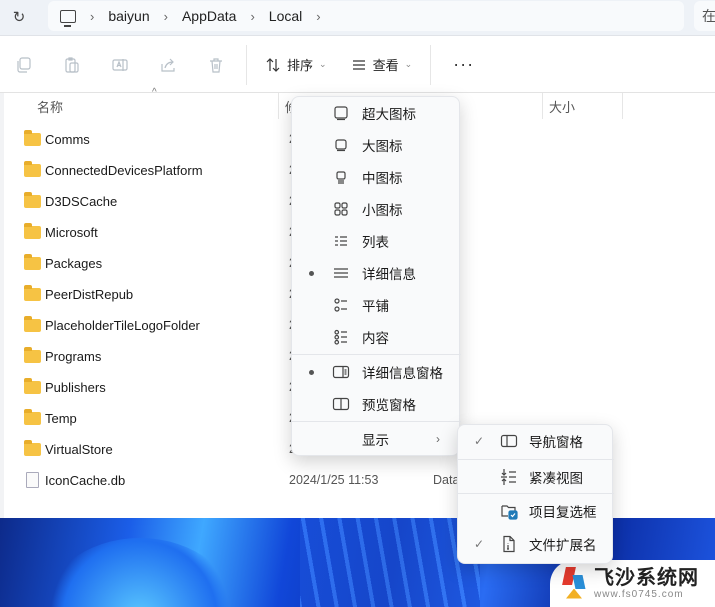 The image size is (715, 607). What do you see at coordinates (556, 478) in the screenshot?
I see `show-submenu-item-label: 紧凑视图` at bounding box center [556, 478].